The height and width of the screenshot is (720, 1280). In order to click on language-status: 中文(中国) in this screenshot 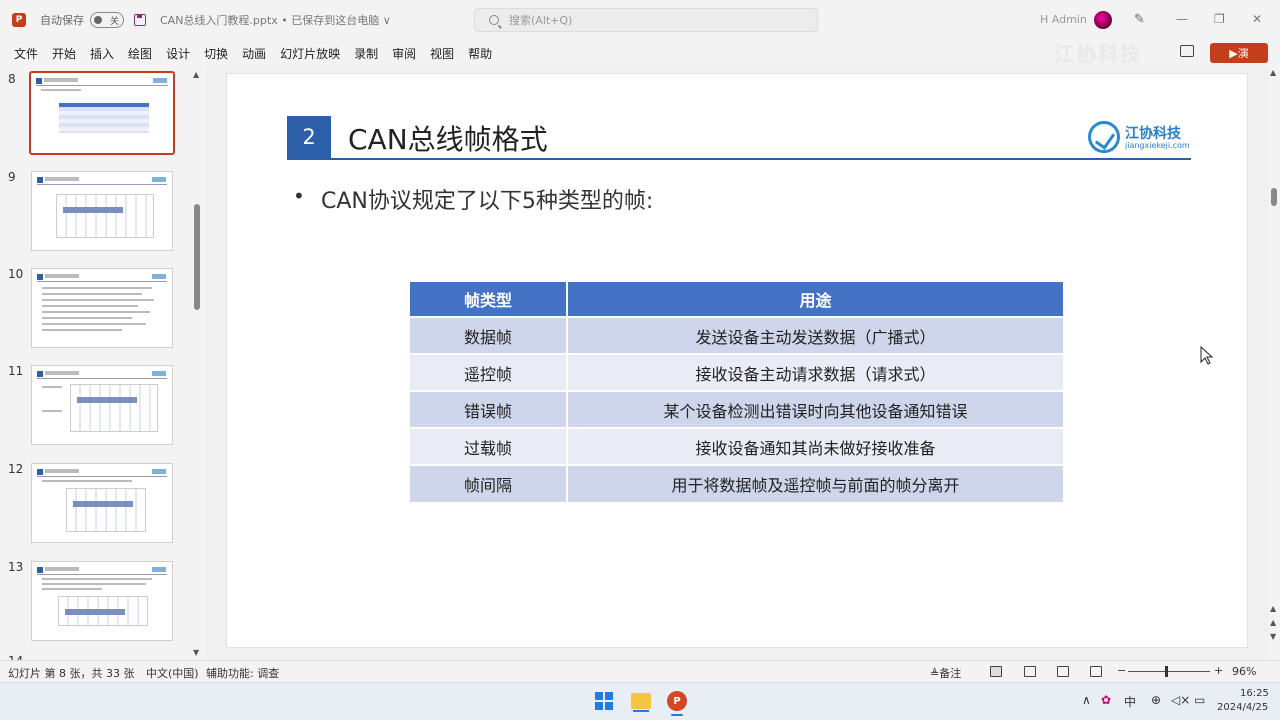, I will do `click(172, 673)`.